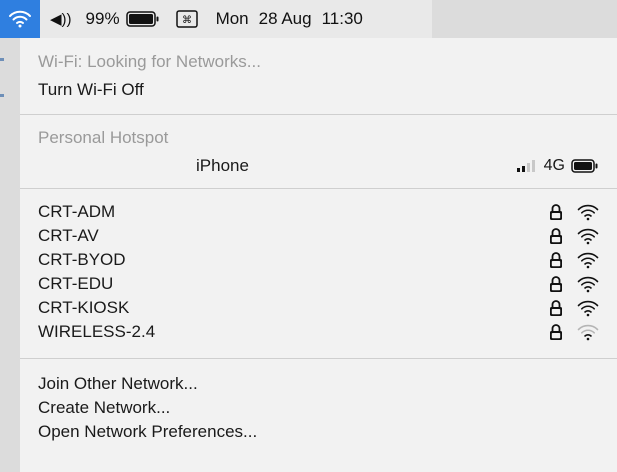  I want to click on network-name: CRT-ADM, so click(77, 211).